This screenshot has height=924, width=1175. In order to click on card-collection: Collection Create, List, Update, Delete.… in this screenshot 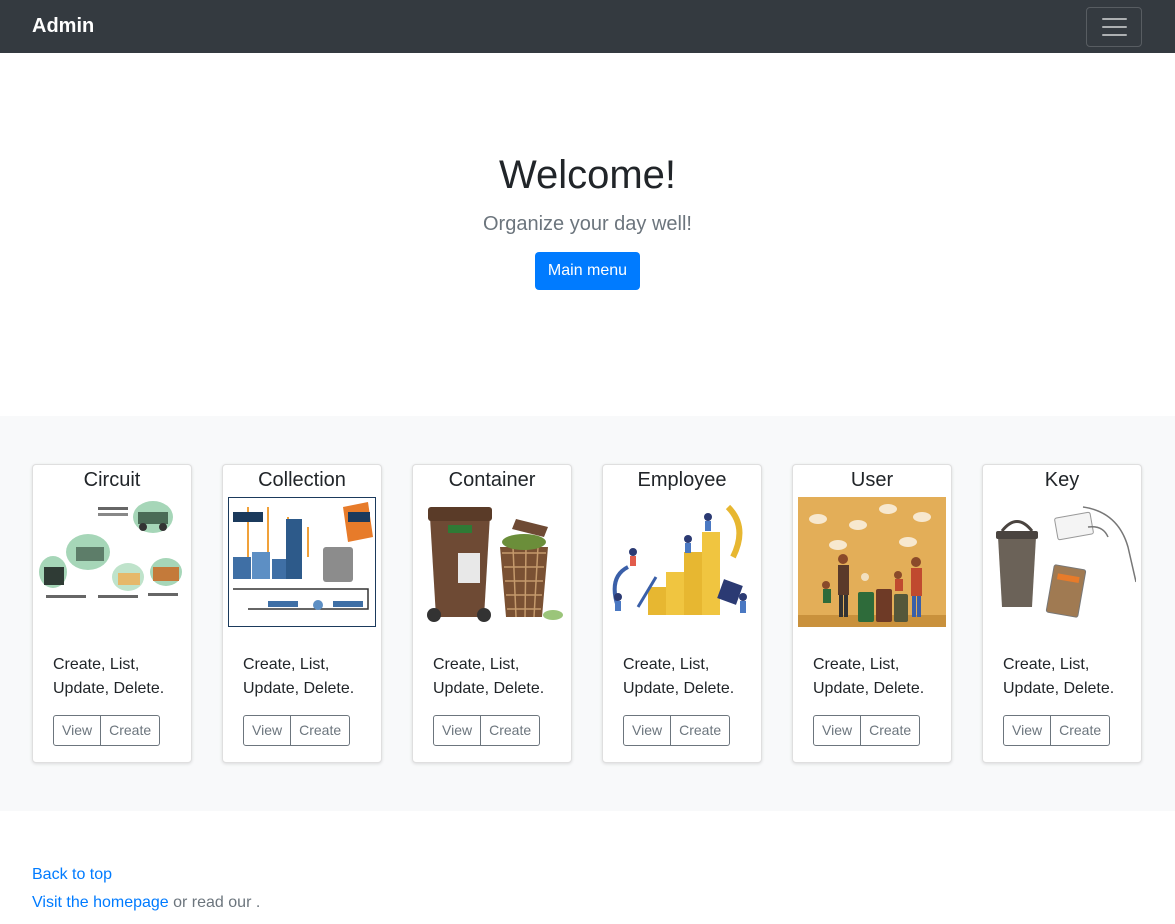, I will do `click(302, 613)`.